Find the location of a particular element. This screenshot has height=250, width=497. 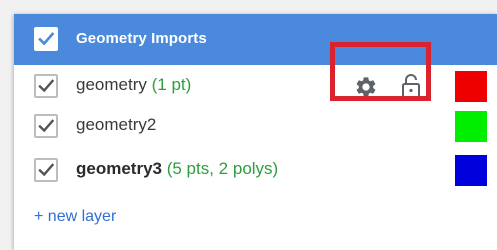

layer-label: geometry2 is located at coordinates (116, 125).